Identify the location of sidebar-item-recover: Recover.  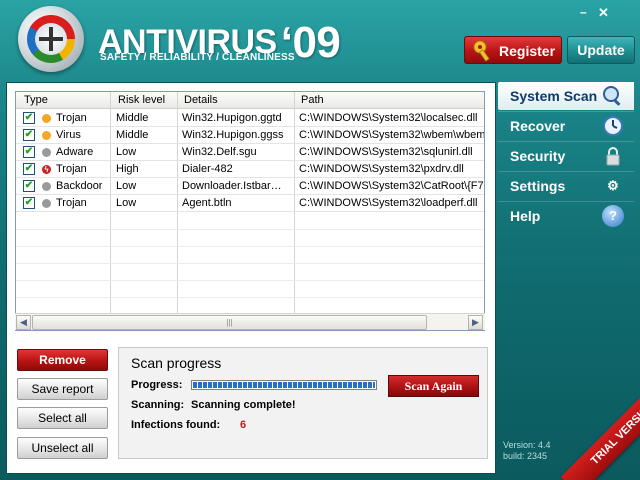
(566, 126).